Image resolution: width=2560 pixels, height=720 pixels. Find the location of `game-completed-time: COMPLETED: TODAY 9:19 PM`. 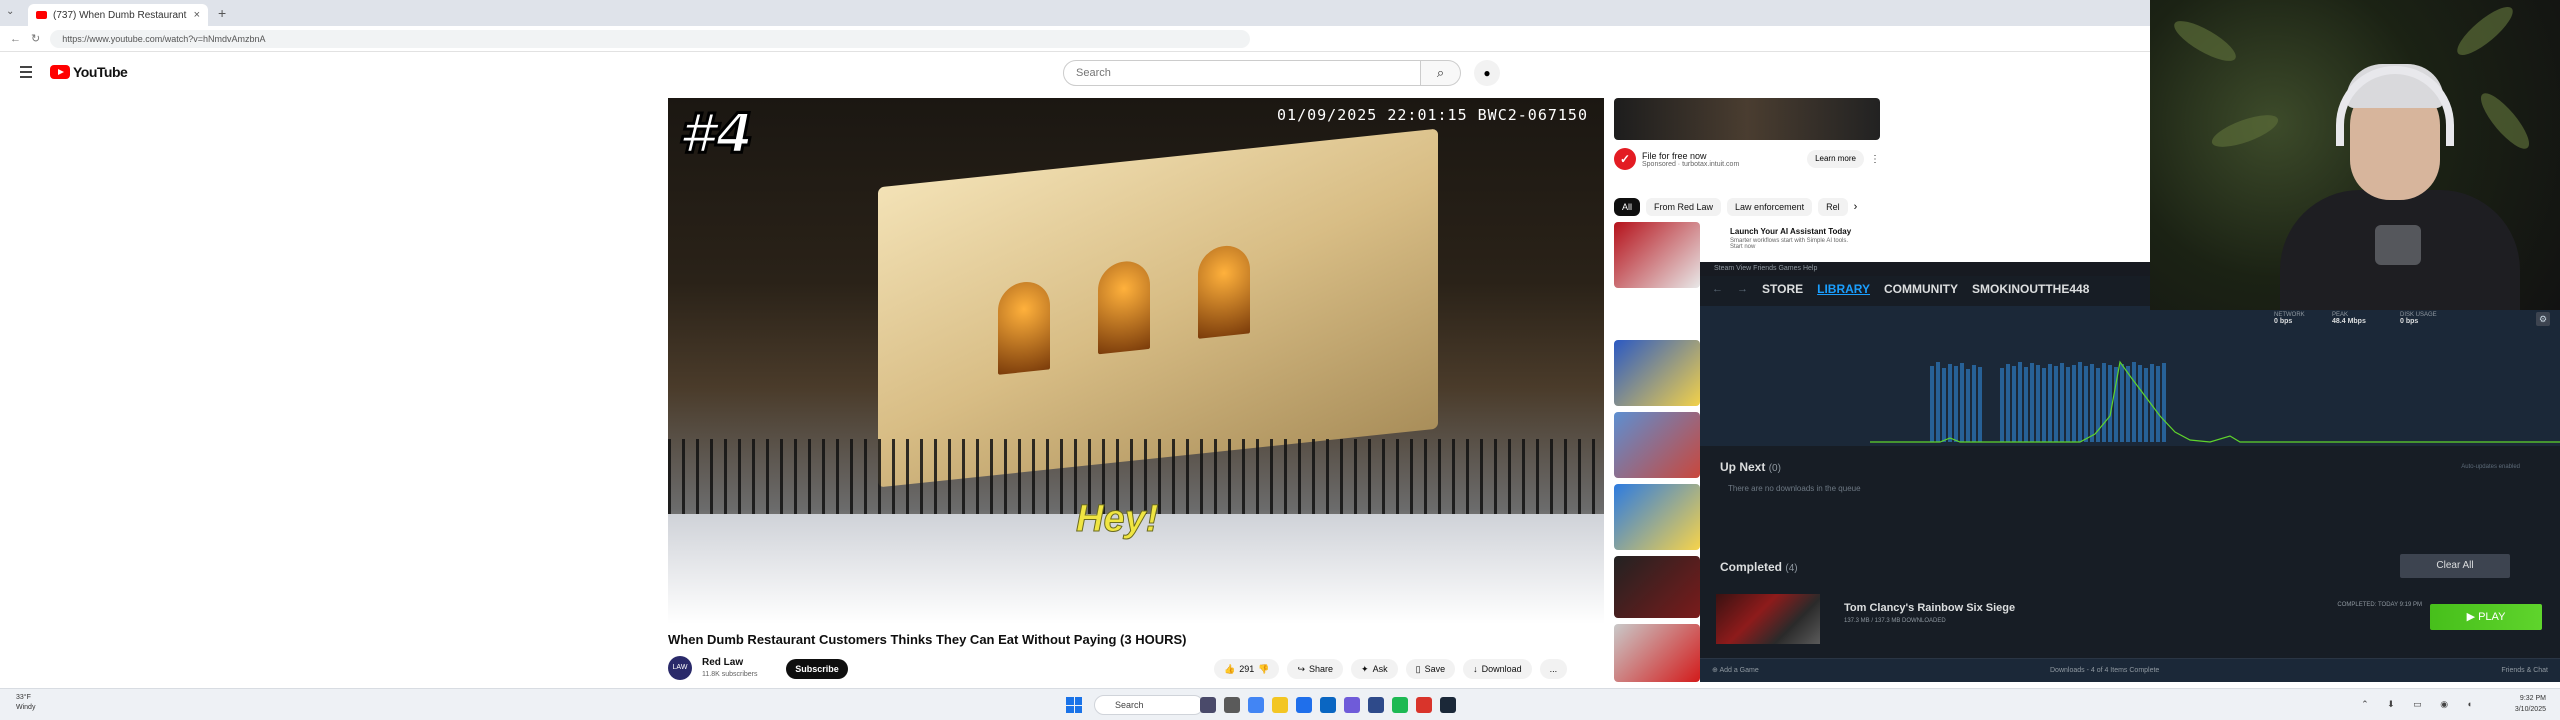

game-completed-time: COMPLETED: TODAY 9:19 PM is located at coordinates (2379, 605).